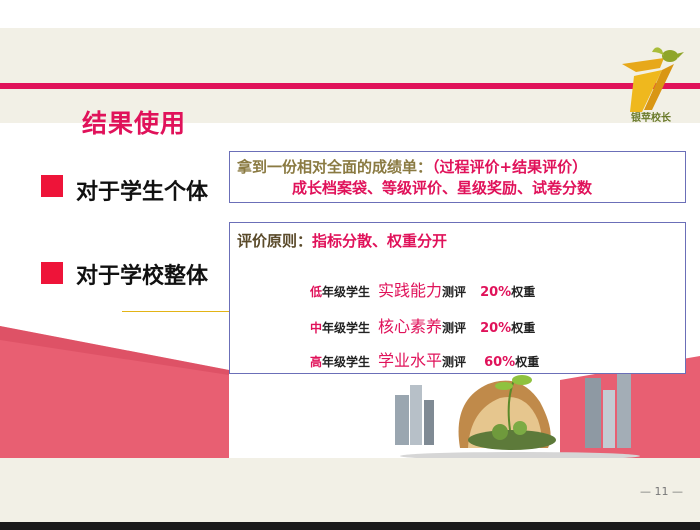 The image size is (700, 530). I want to click on evaluation-principle-line: 评价原则：指标分散、权重分开, so click(342, 240).